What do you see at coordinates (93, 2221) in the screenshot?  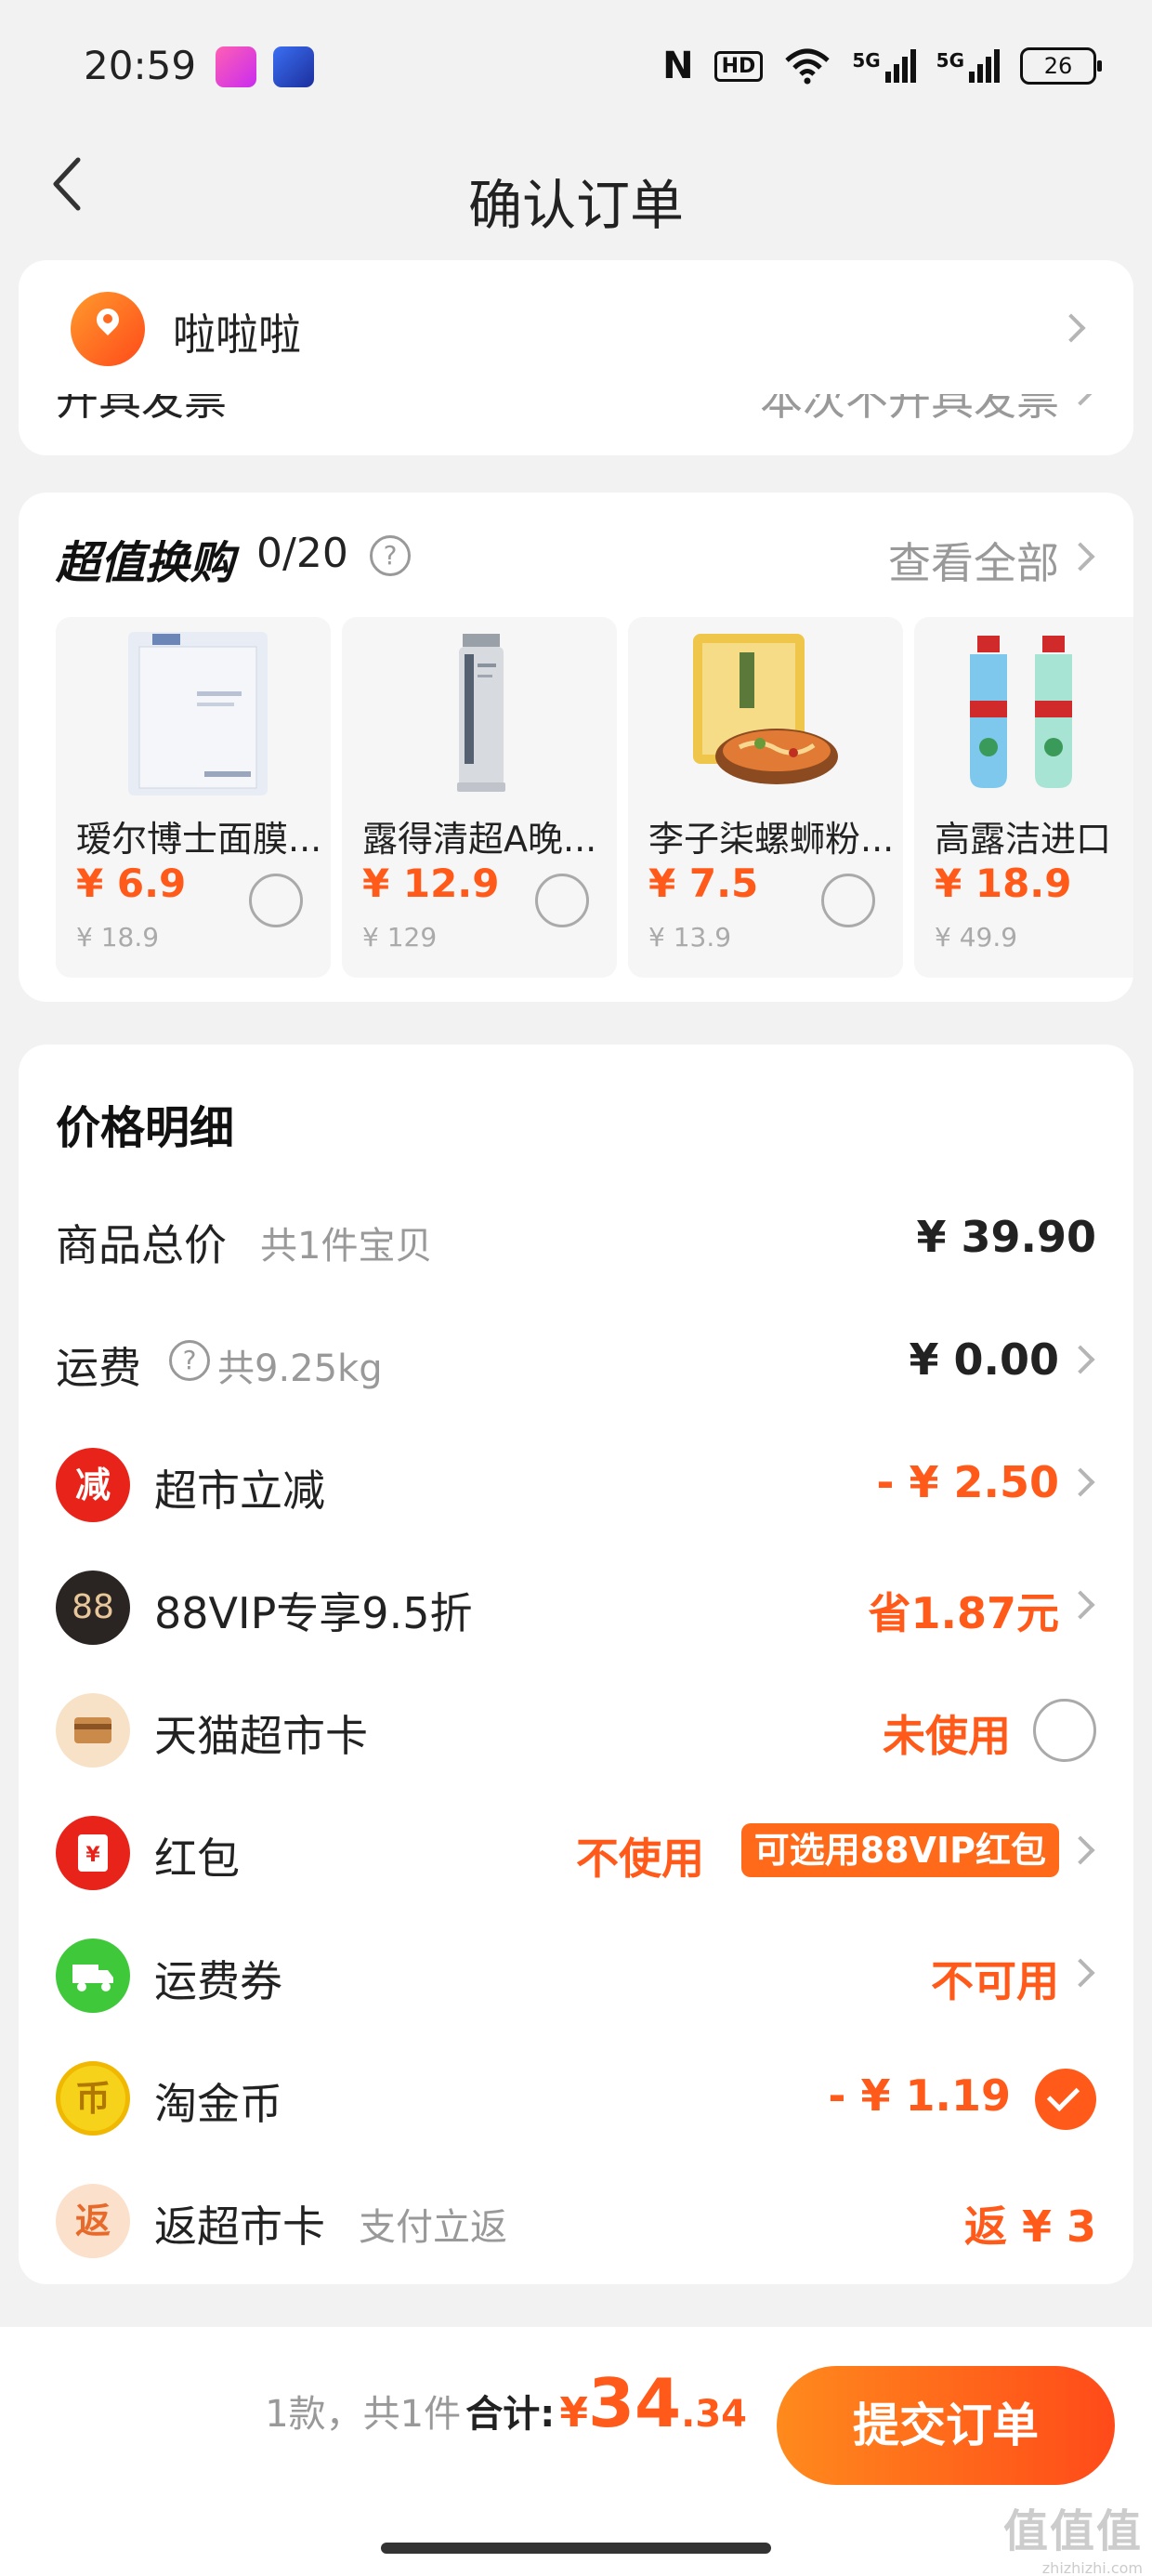 I see `cashback-icon: 返` at bounding box center [93, 2221].